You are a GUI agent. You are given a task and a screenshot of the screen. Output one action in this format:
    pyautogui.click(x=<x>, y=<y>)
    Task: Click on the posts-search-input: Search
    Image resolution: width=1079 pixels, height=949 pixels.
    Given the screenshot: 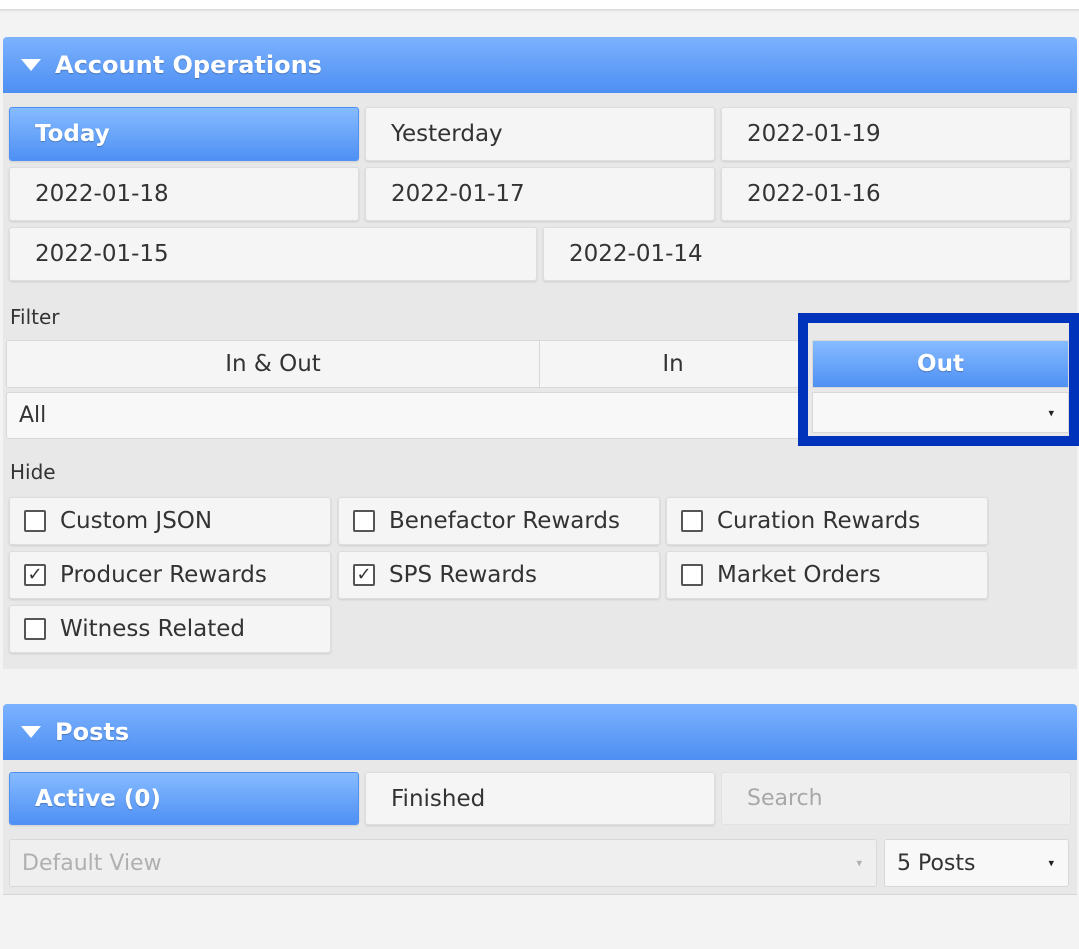 What is the action you would take?
    pyautogui.click(x=896, y=798)
    